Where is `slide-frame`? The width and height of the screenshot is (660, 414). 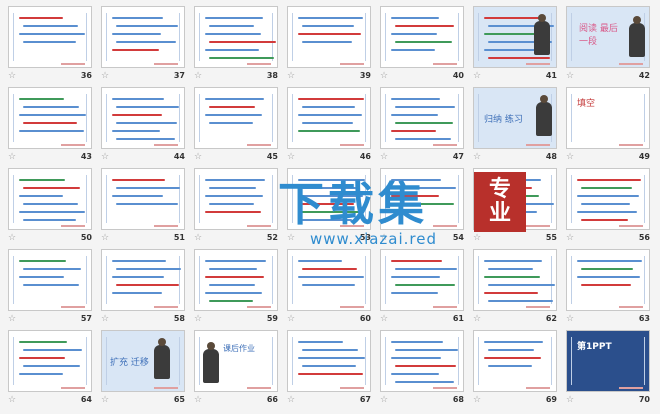 slide-frame is located at coordinates (515, 361).